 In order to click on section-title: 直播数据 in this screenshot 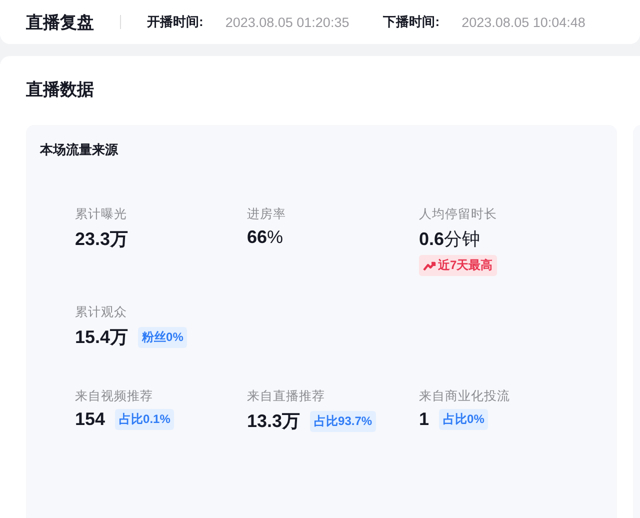, I will do `click(60, 90)`.